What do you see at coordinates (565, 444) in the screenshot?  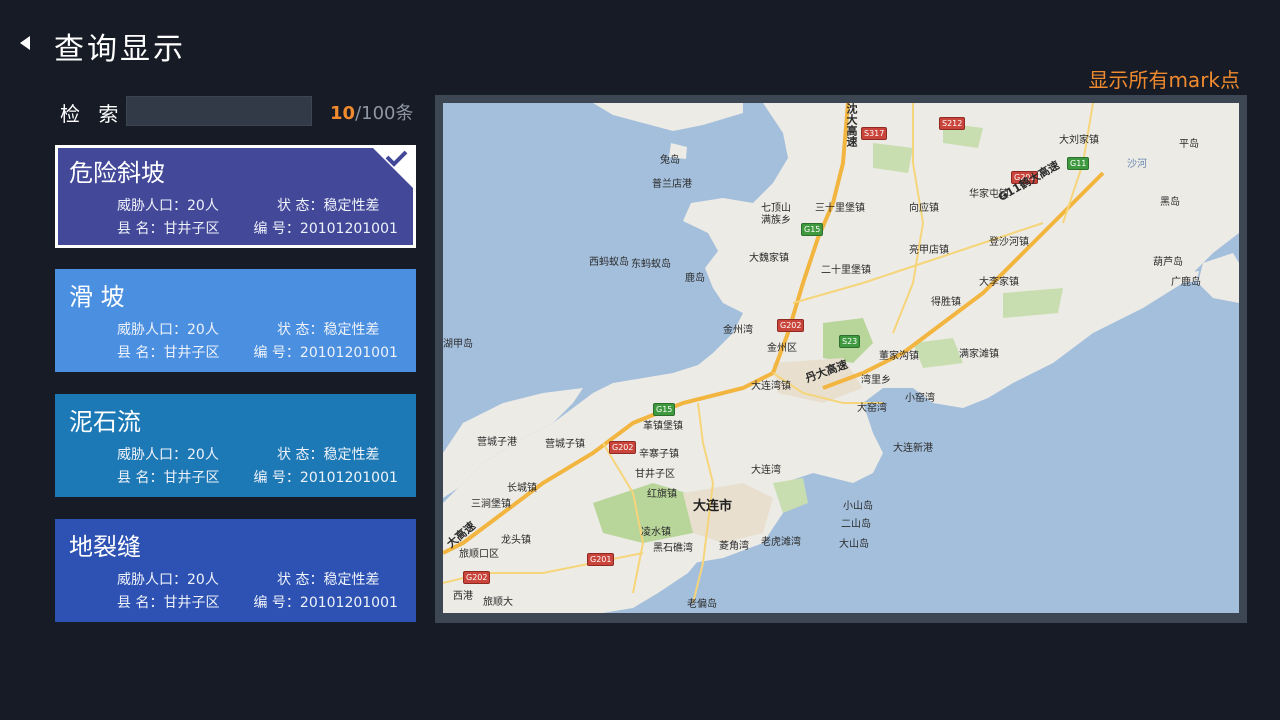 I see `map-label: 营城子镇` at bounding box center [565, 444].